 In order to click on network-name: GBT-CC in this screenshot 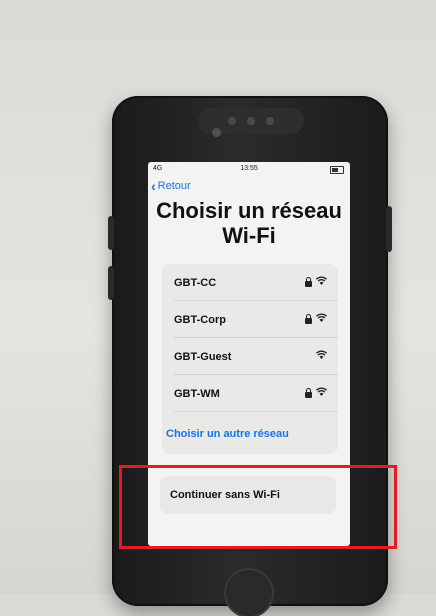, I will do `click(195, 282)`.